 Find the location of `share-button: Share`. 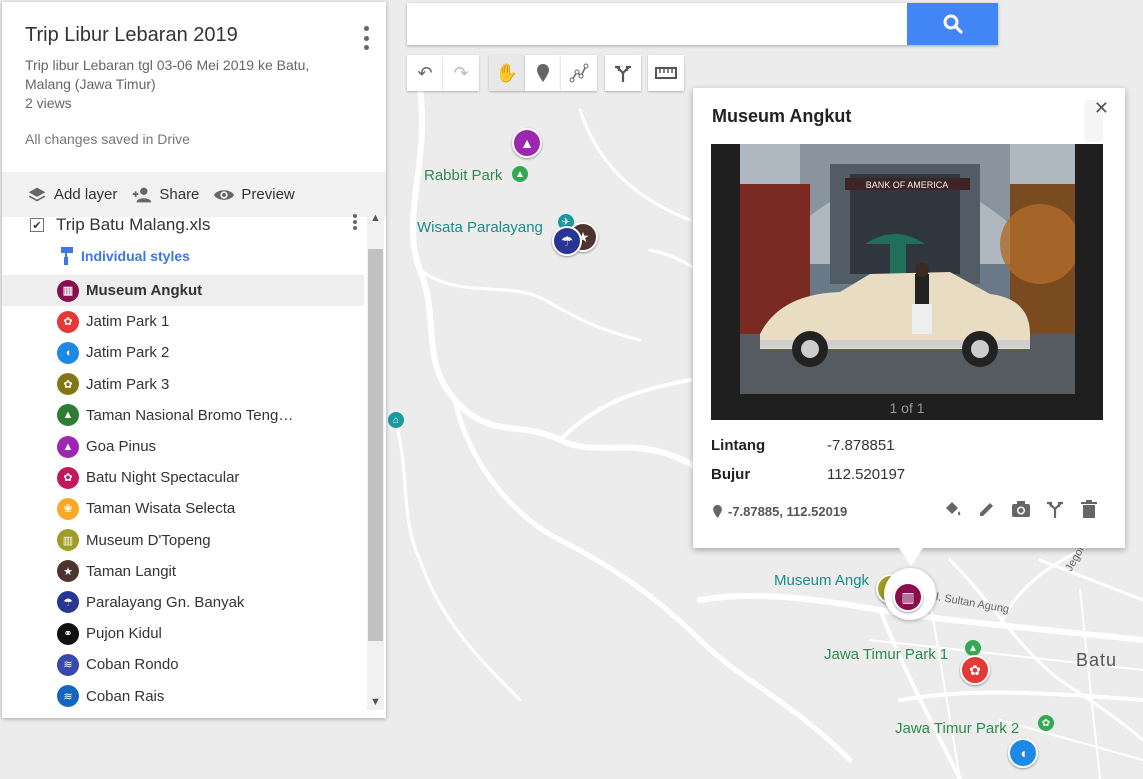

share-button: Share is located at coordinates (165, 195).